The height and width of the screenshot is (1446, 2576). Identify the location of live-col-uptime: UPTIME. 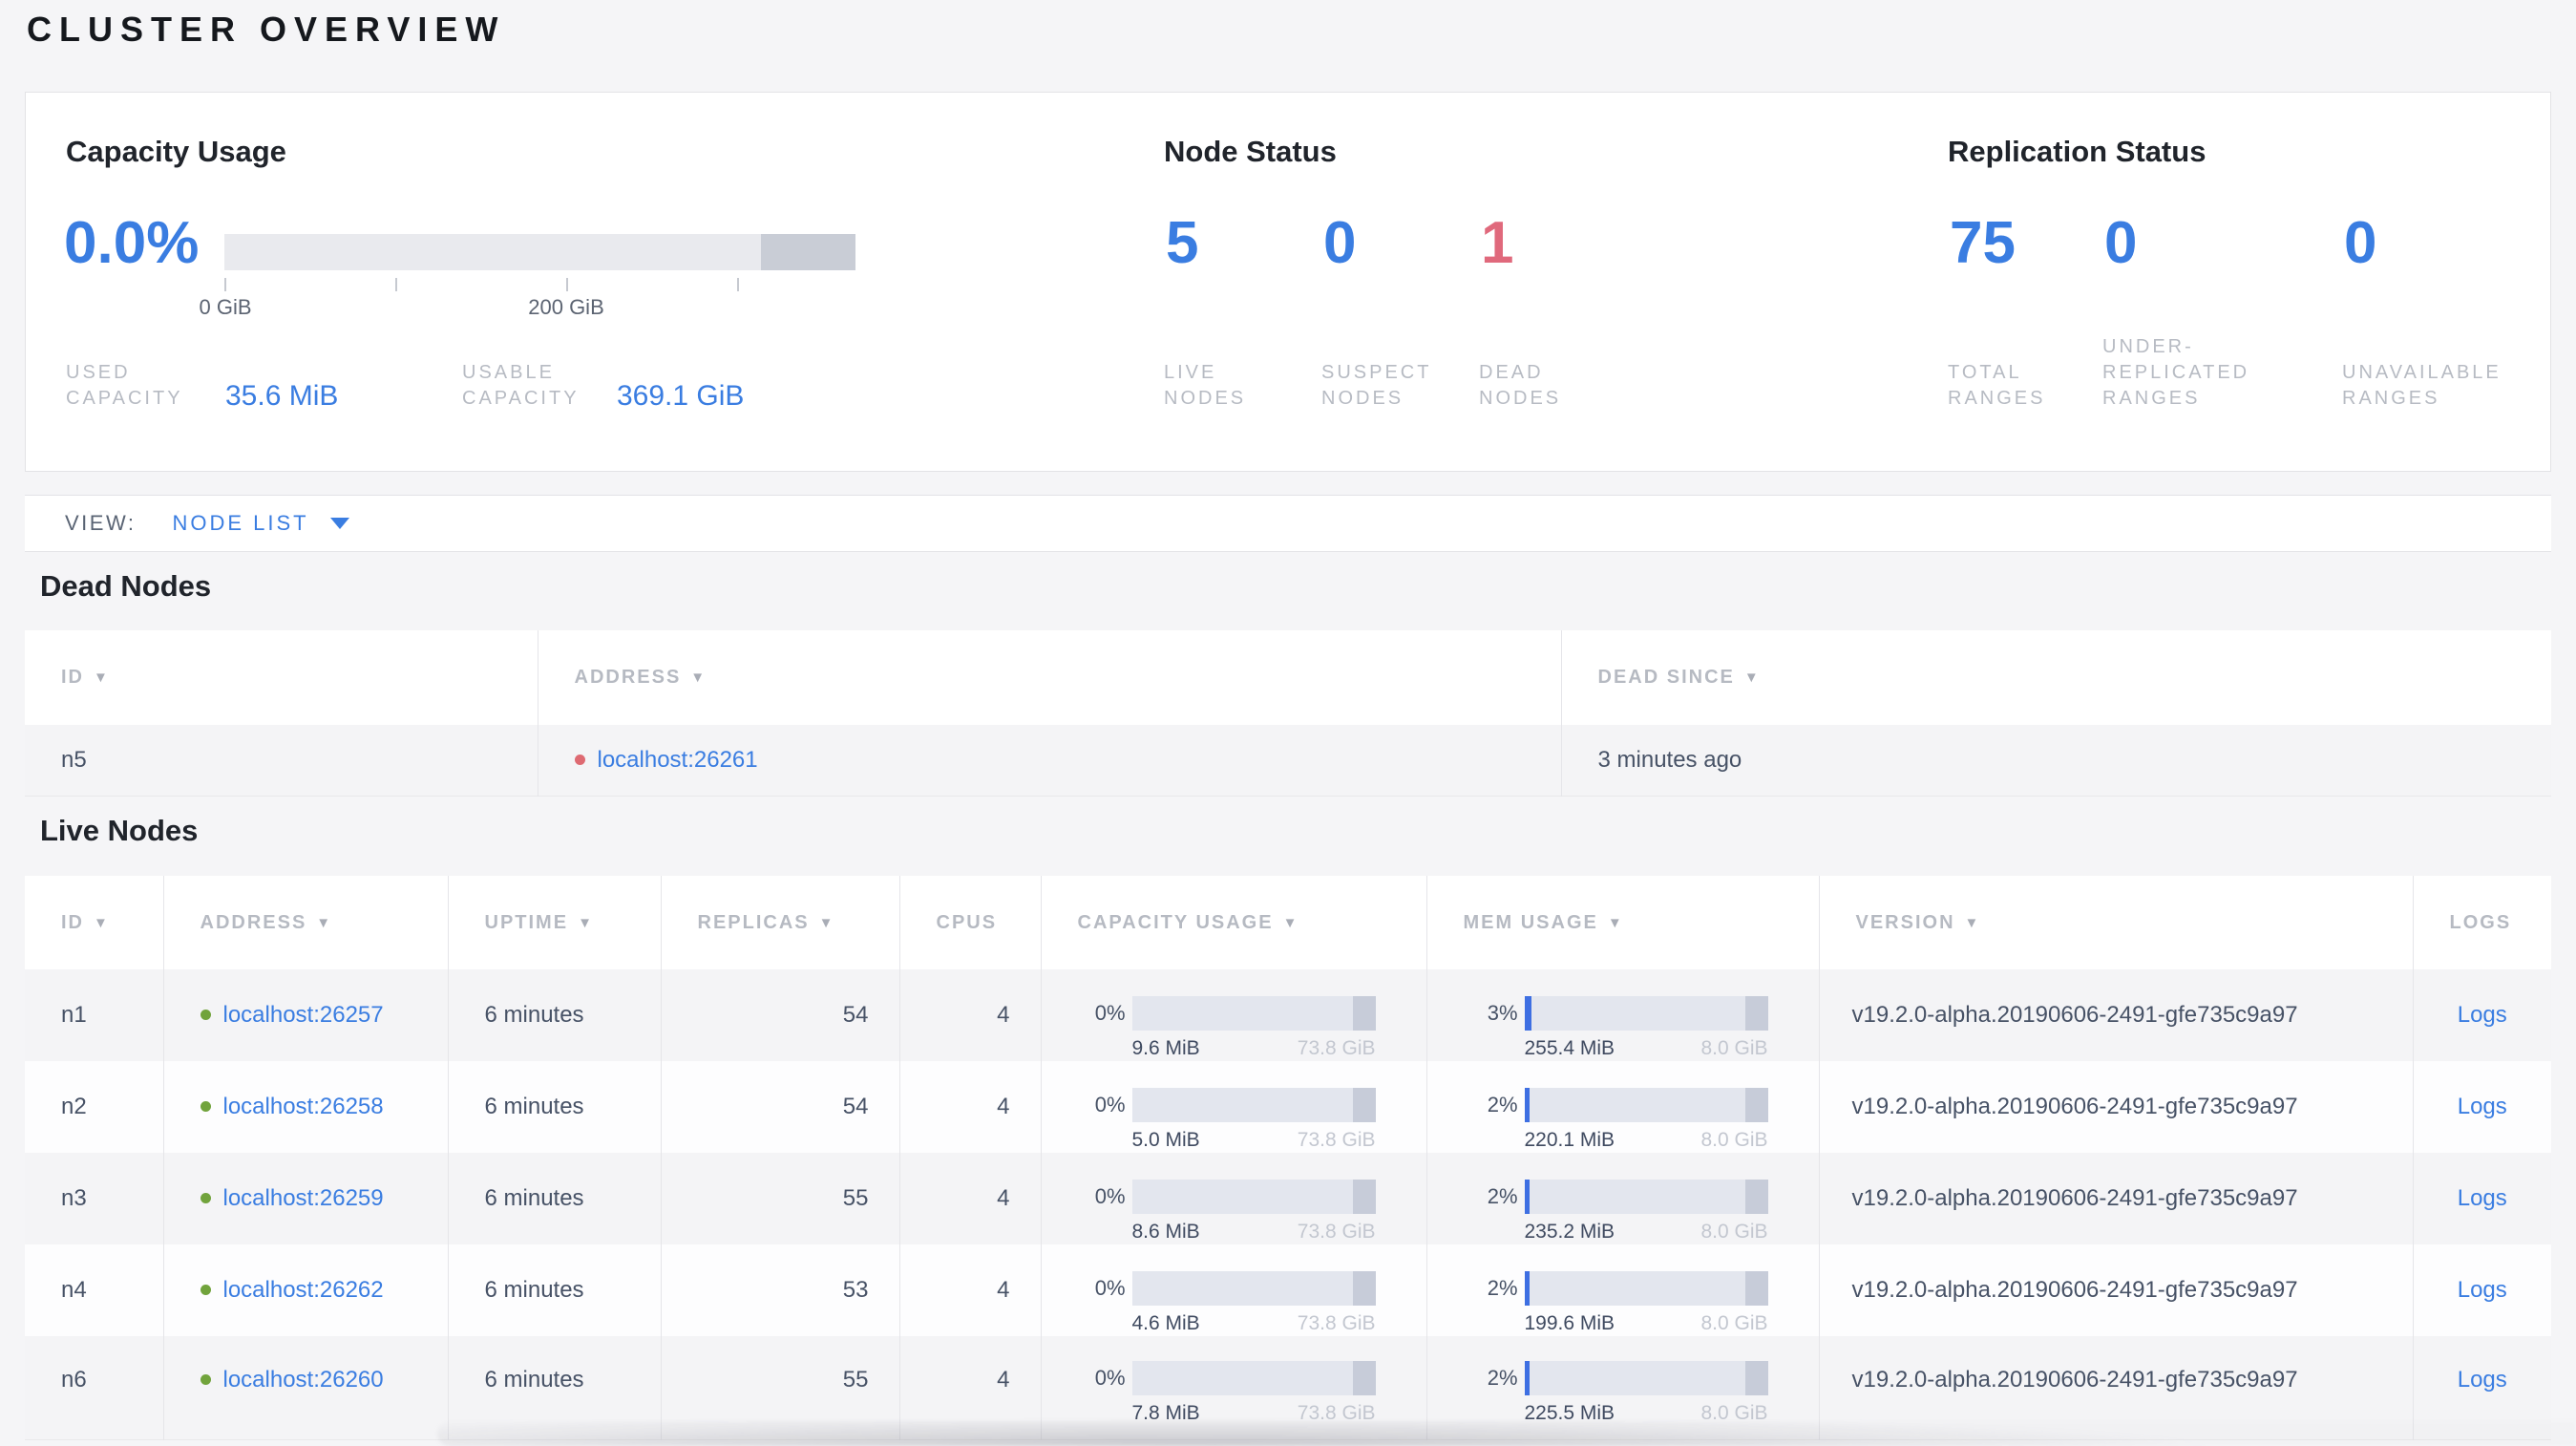
(554, 923).